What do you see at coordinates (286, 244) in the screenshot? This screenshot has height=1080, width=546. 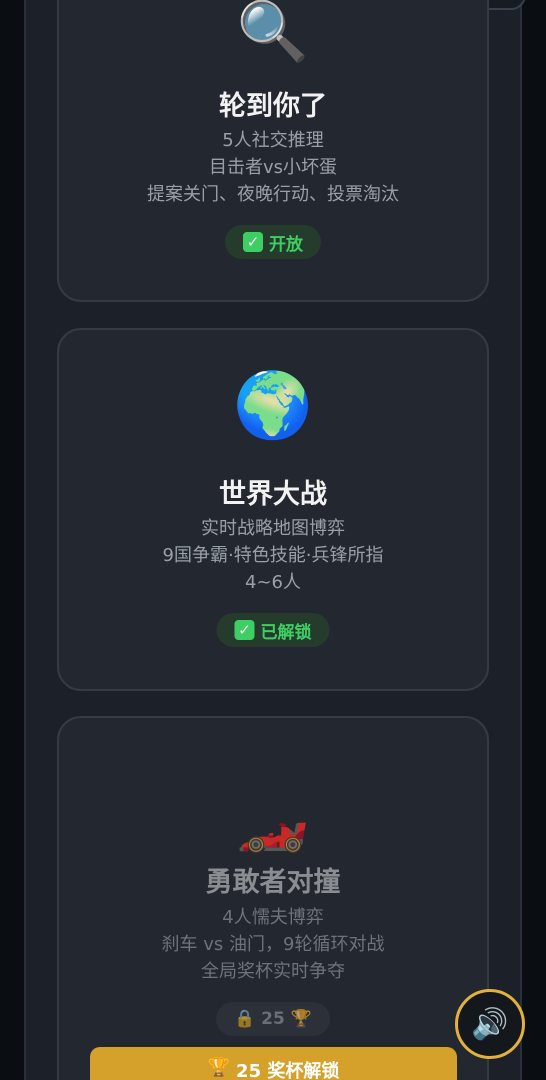 I see `status-badge-label: 开放` at bounding box center [286, 244].